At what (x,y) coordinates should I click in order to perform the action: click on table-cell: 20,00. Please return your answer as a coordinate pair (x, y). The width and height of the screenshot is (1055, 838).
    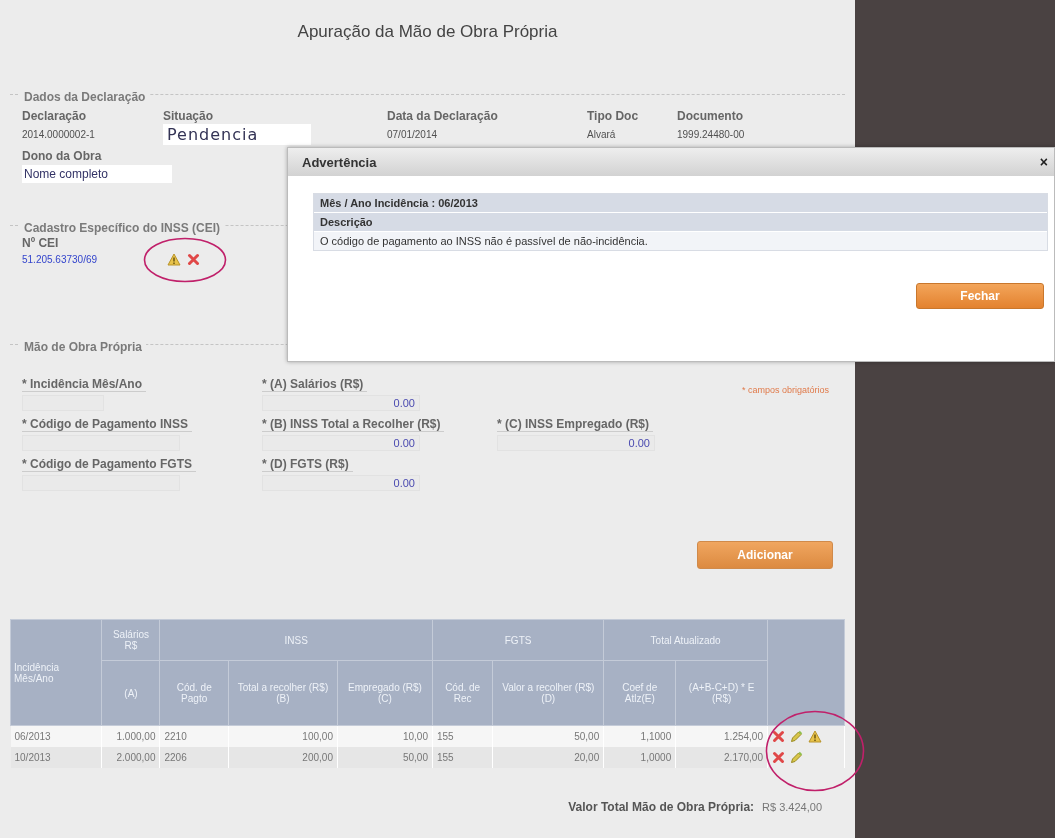
    Looking at the image, I should click on (548, 757).